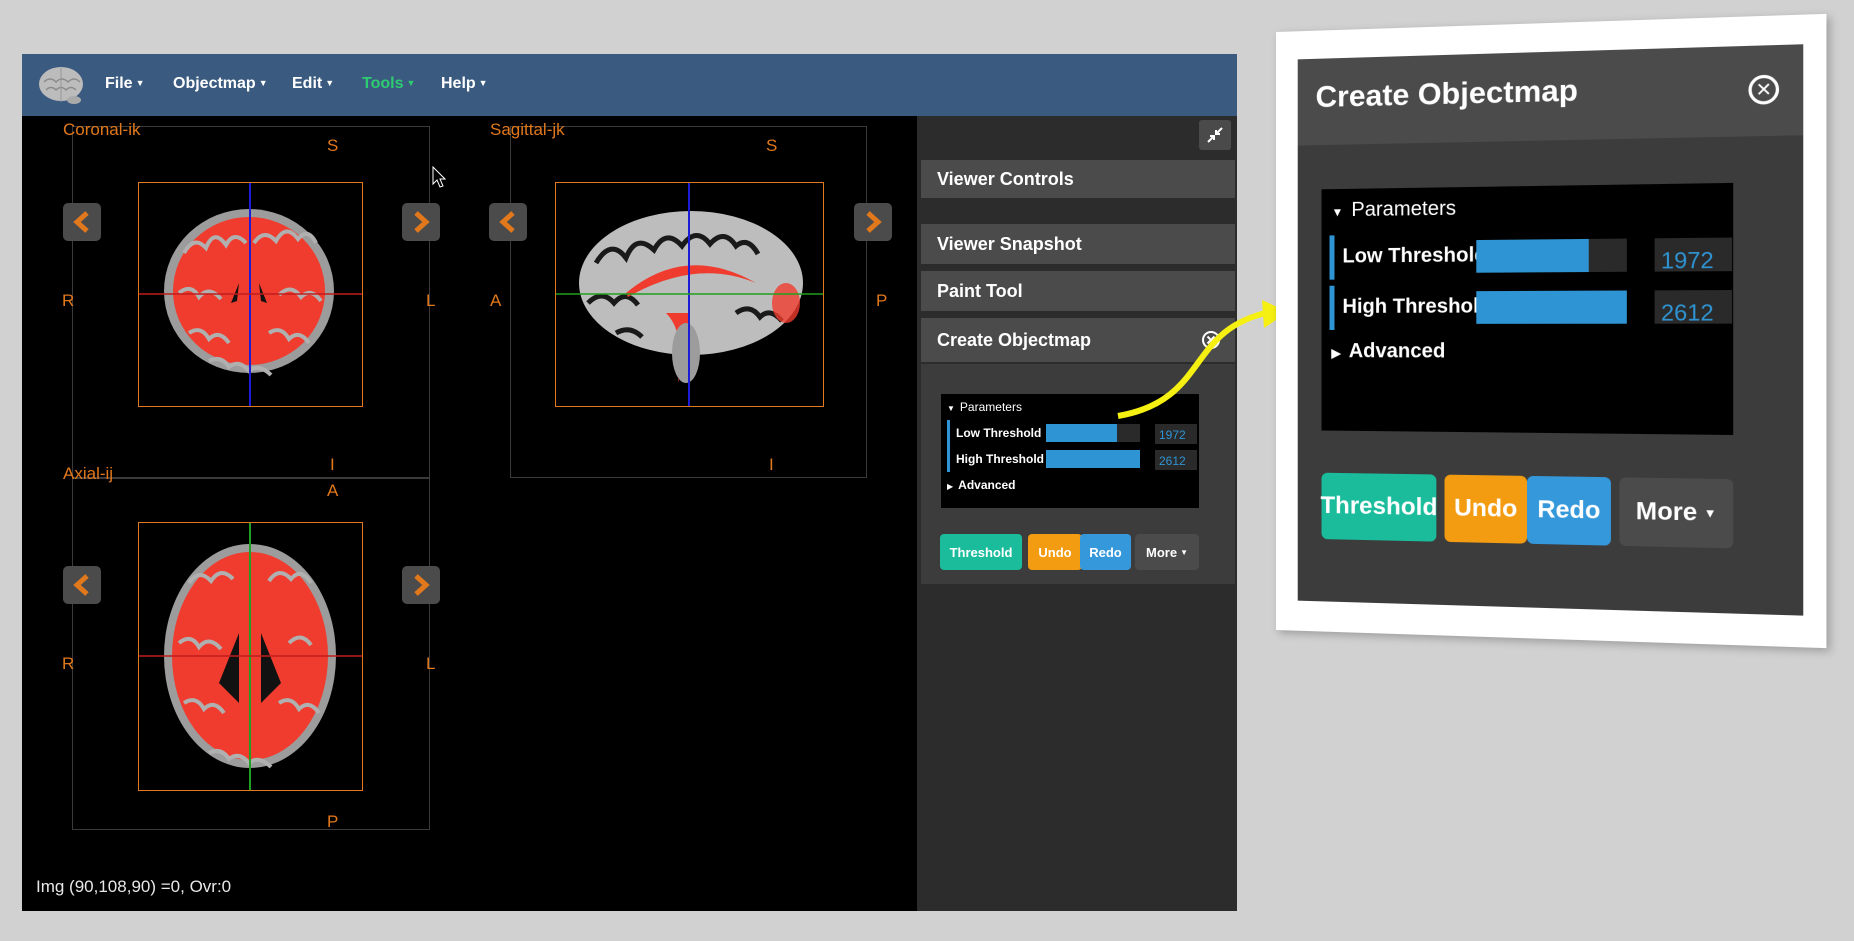 Image resolution: width=1854 pixels, height=941 pixels. Describe the element at coordinates (1078, 179) in the screenshot. I see `panel-viewer-controls: Viewer Controls` at that location.